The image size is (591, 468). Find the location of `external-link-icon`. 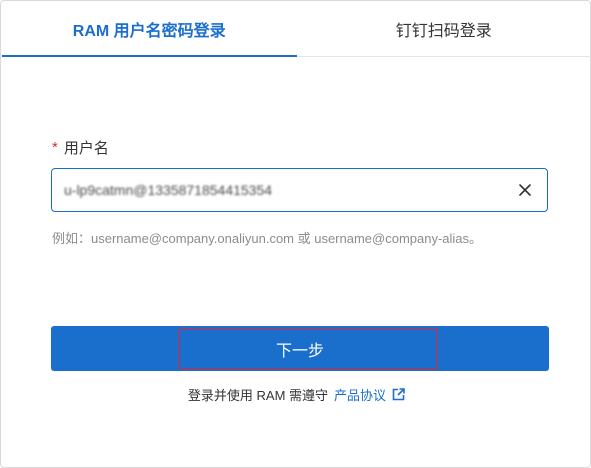

external-link-icon is located at coordinates (398, 394).